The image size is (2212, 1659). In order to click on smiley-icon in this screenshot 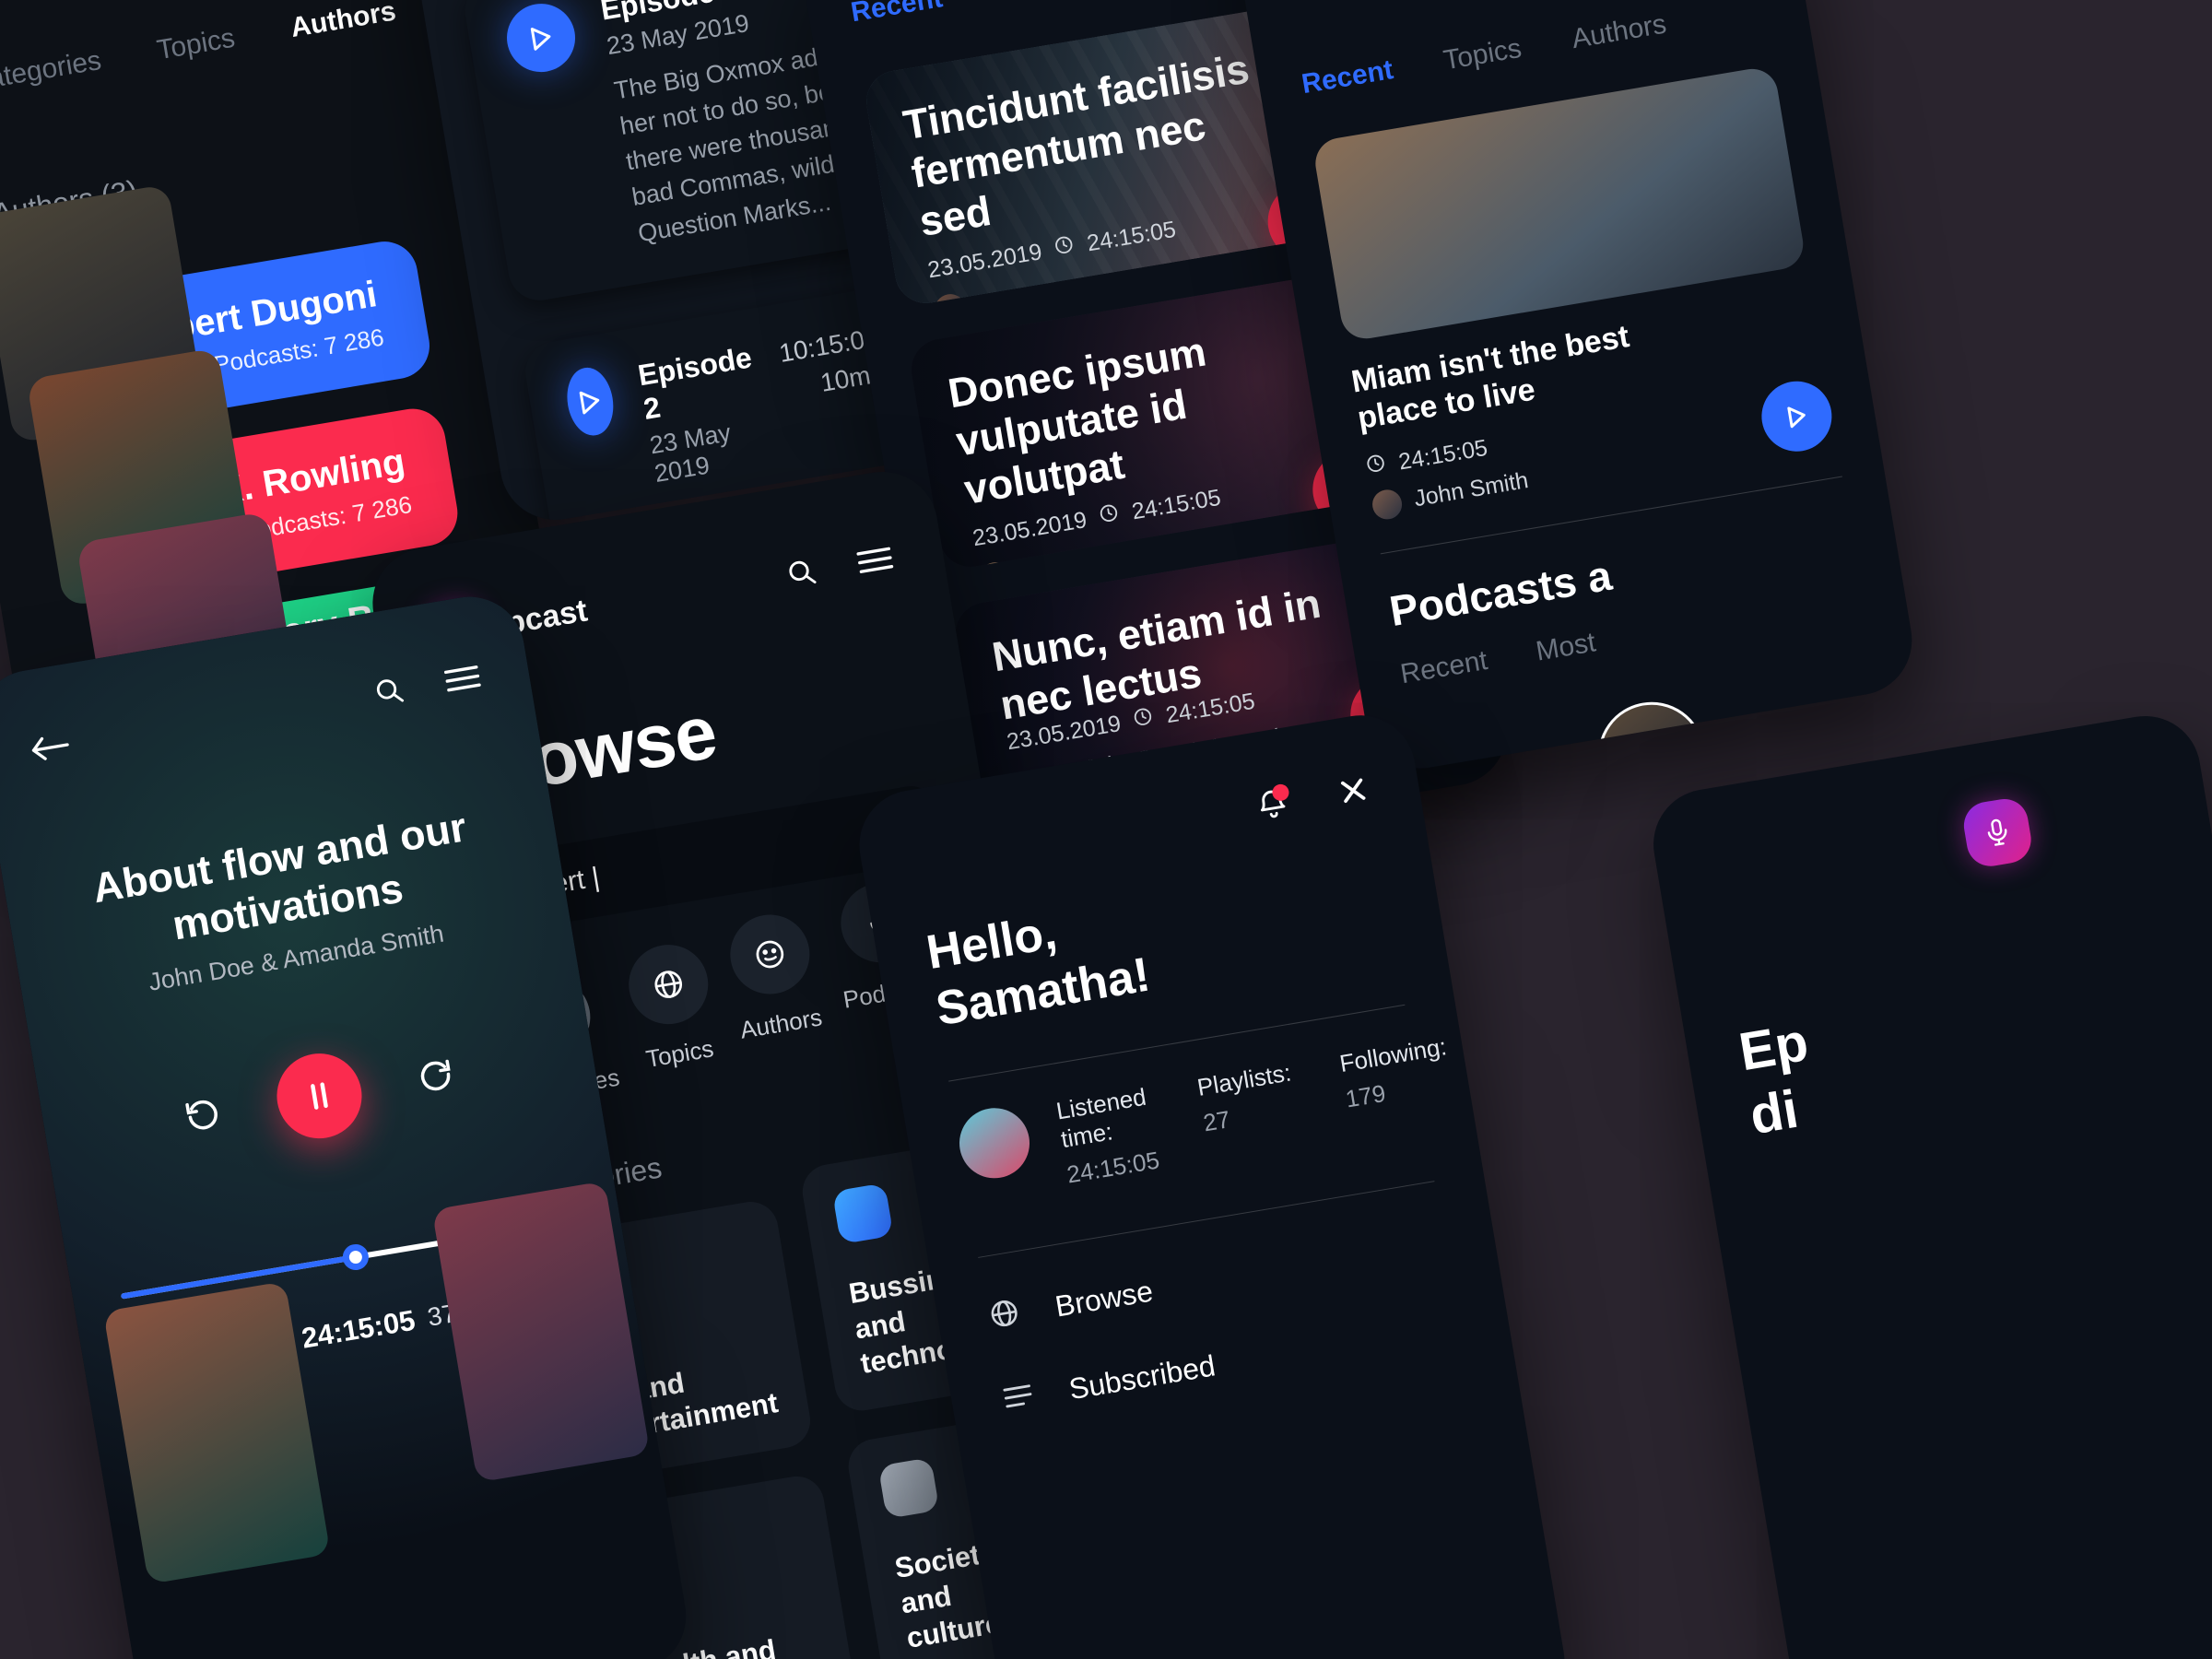, I will do `click(770, 955)`.